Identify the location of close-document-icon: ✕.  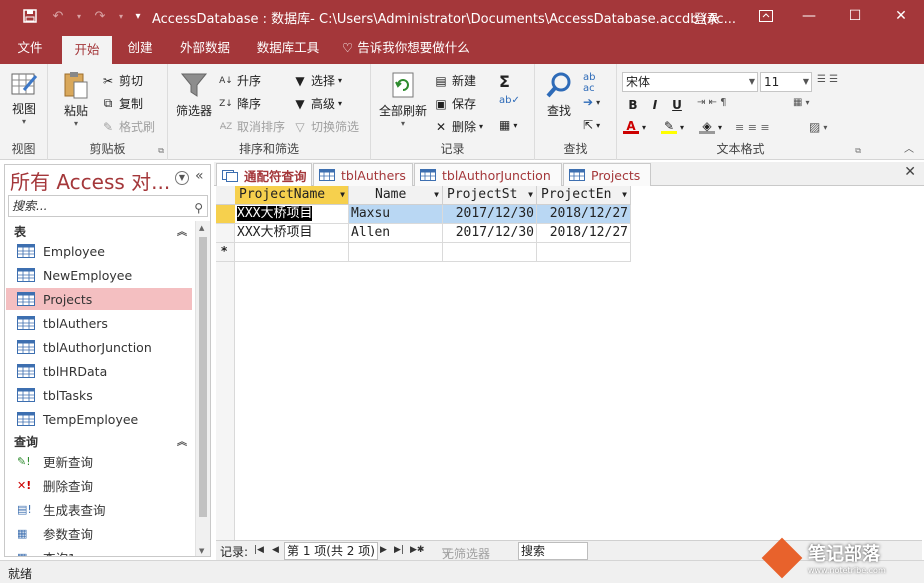
(910, 172).